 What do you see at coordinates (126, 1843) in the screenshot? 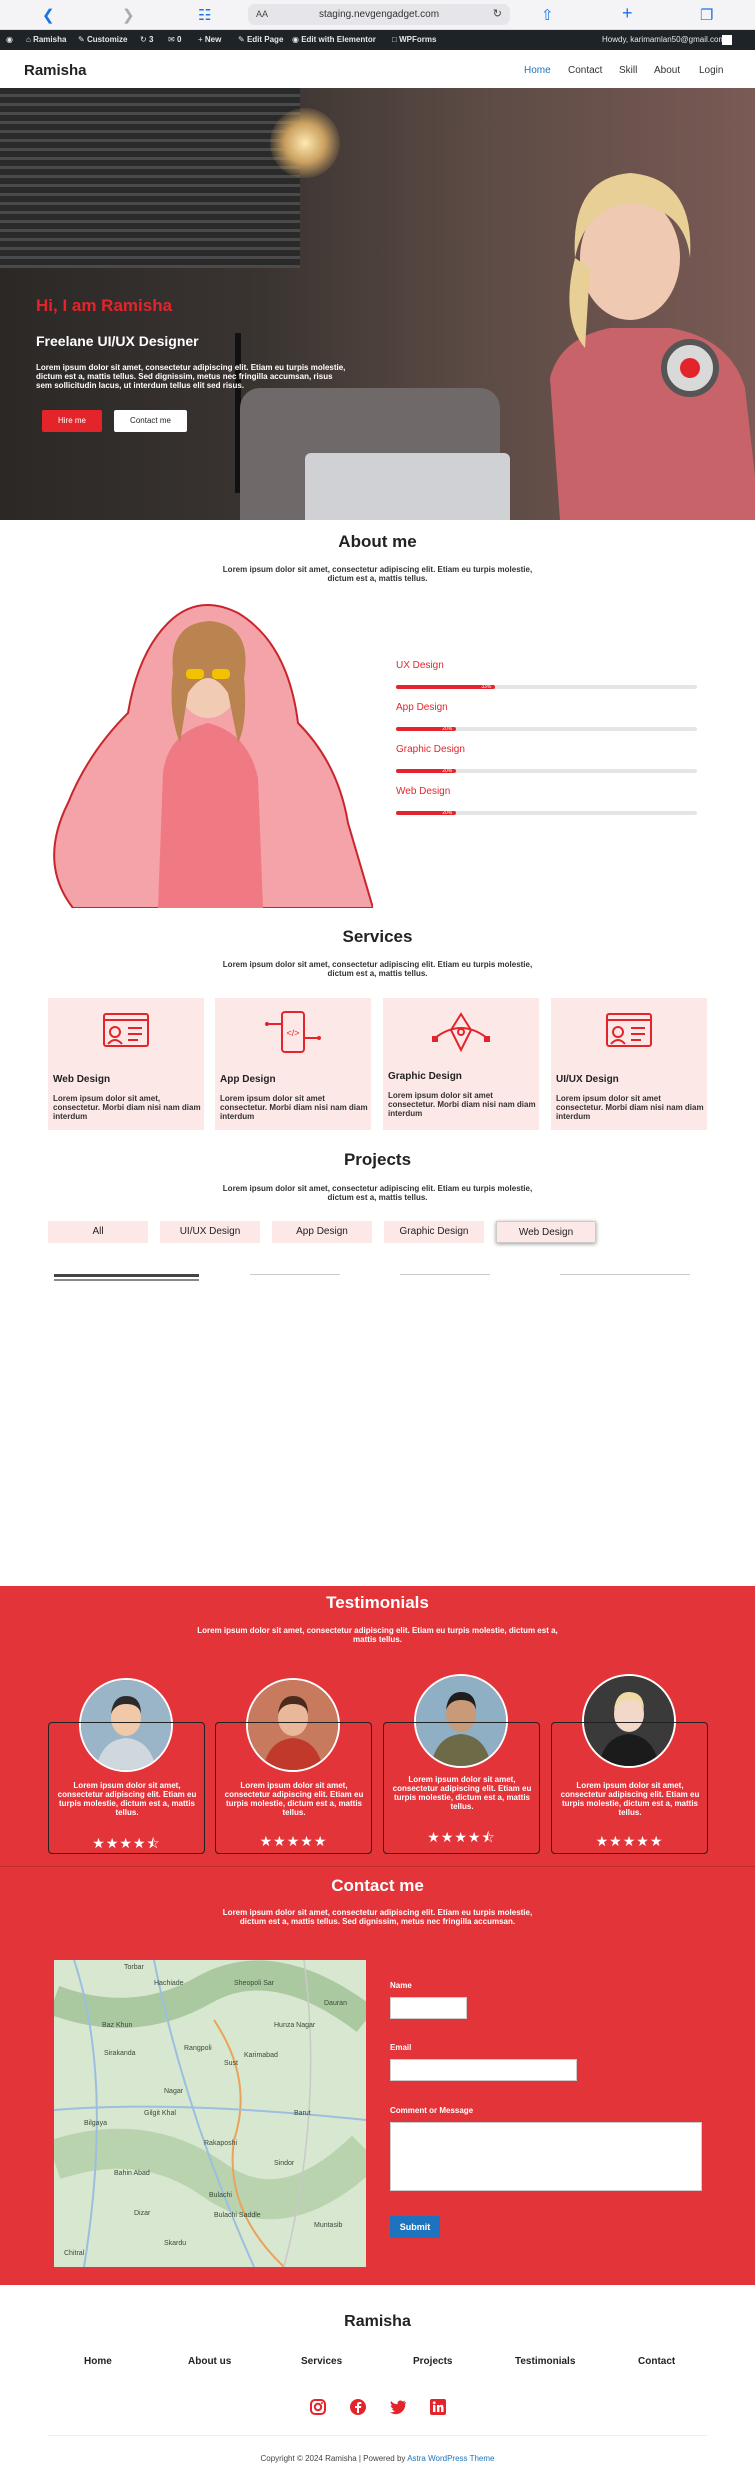
I see `star-rating: ★★★★⯪` at bounding box center [126, 1843].